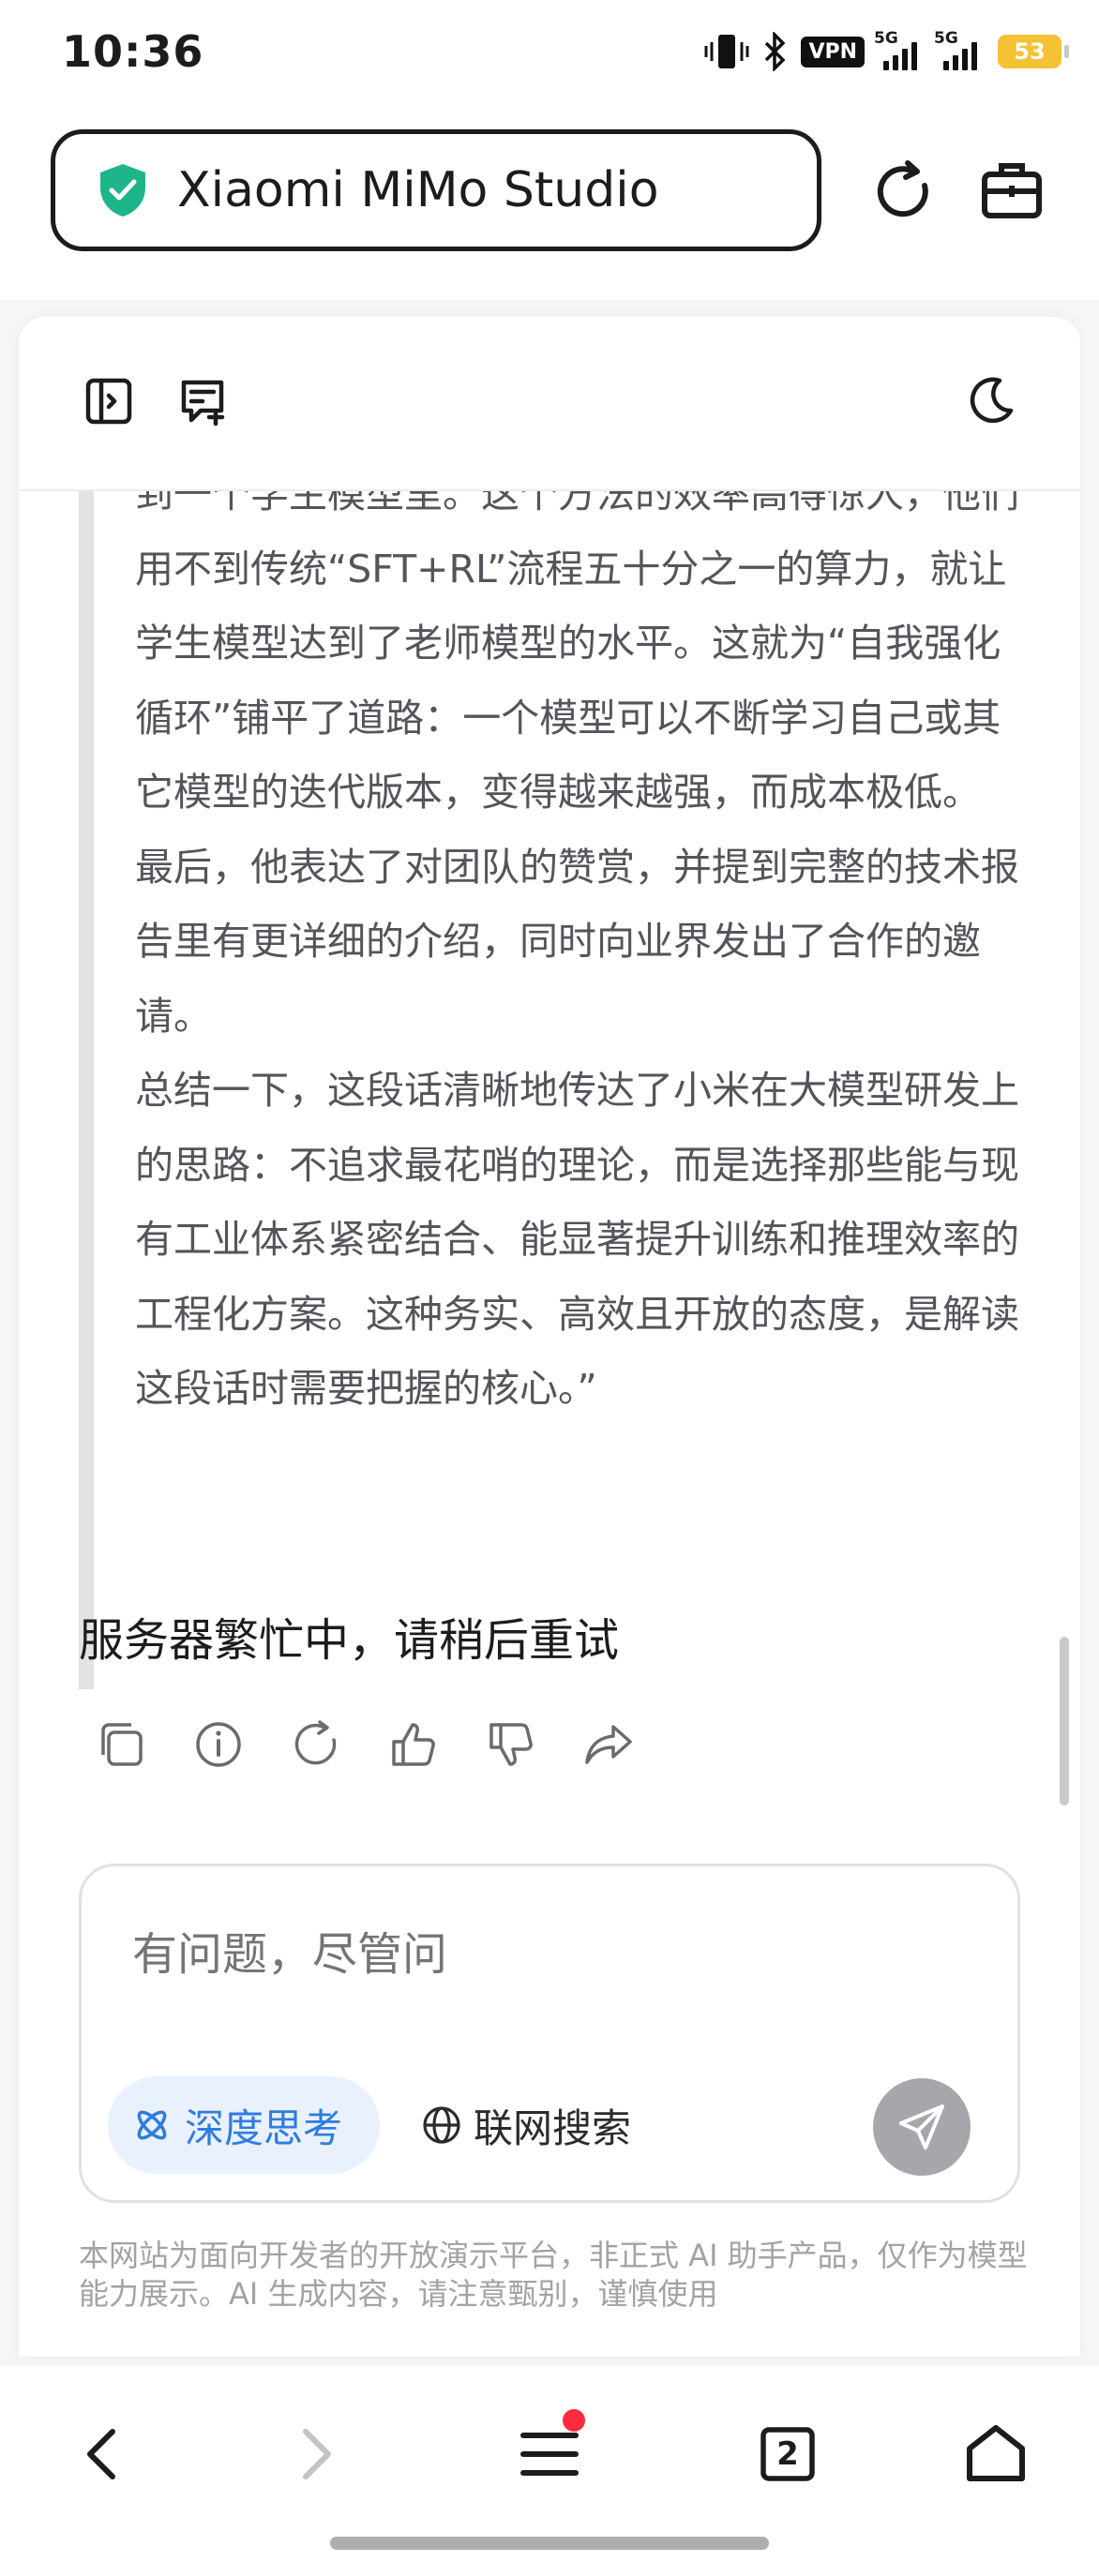 This screenshot has height=2576, width=1099. Describe the element at coordinates (264, 2127) in the screenshot. I see `deep-think-label: 深度思考` at that location.